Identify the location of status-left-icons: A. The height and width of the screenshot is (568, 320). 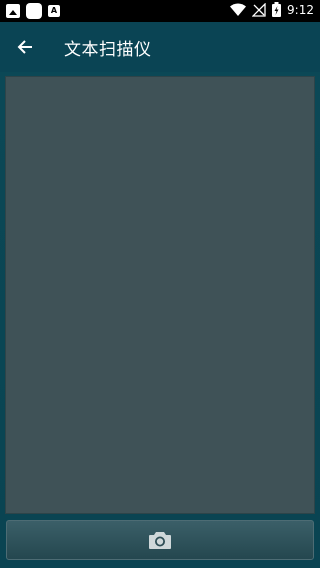
(33, 11).